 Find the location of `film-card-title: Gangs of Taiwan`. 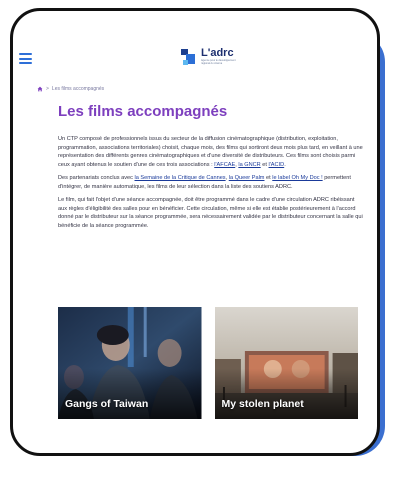

film-card-title: Gangs of Taiwan is located at coordinates (107, 404).